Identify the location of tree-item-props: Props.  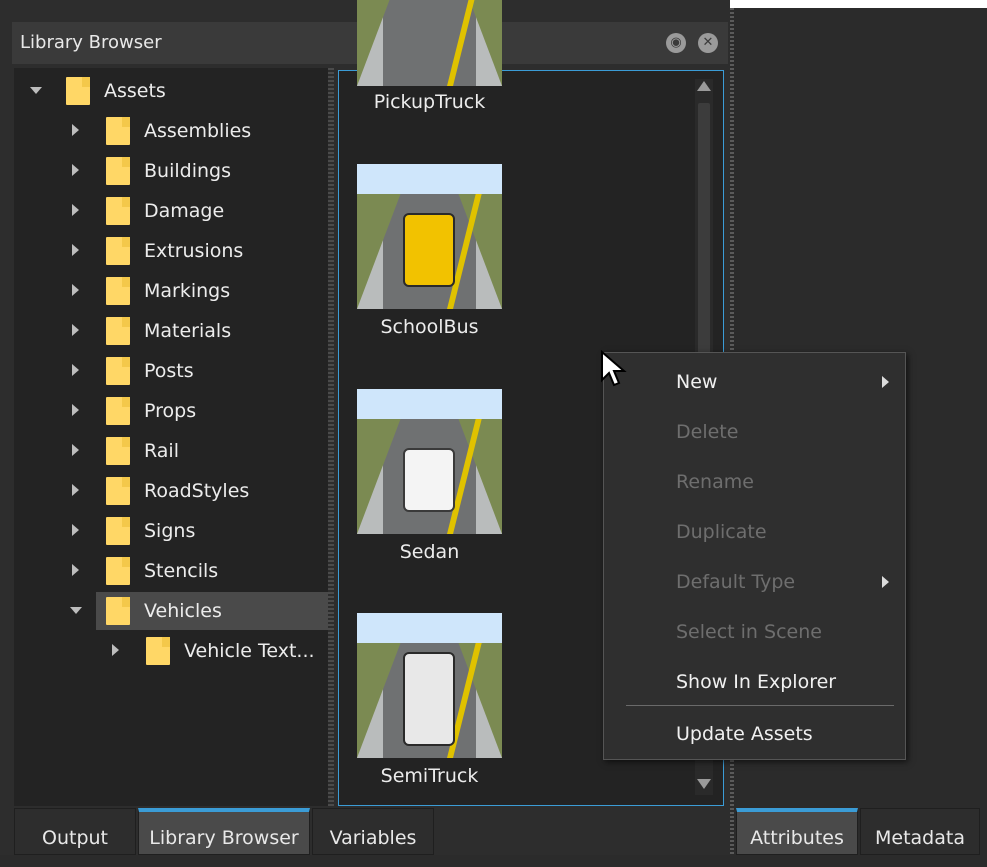
(171, 411).